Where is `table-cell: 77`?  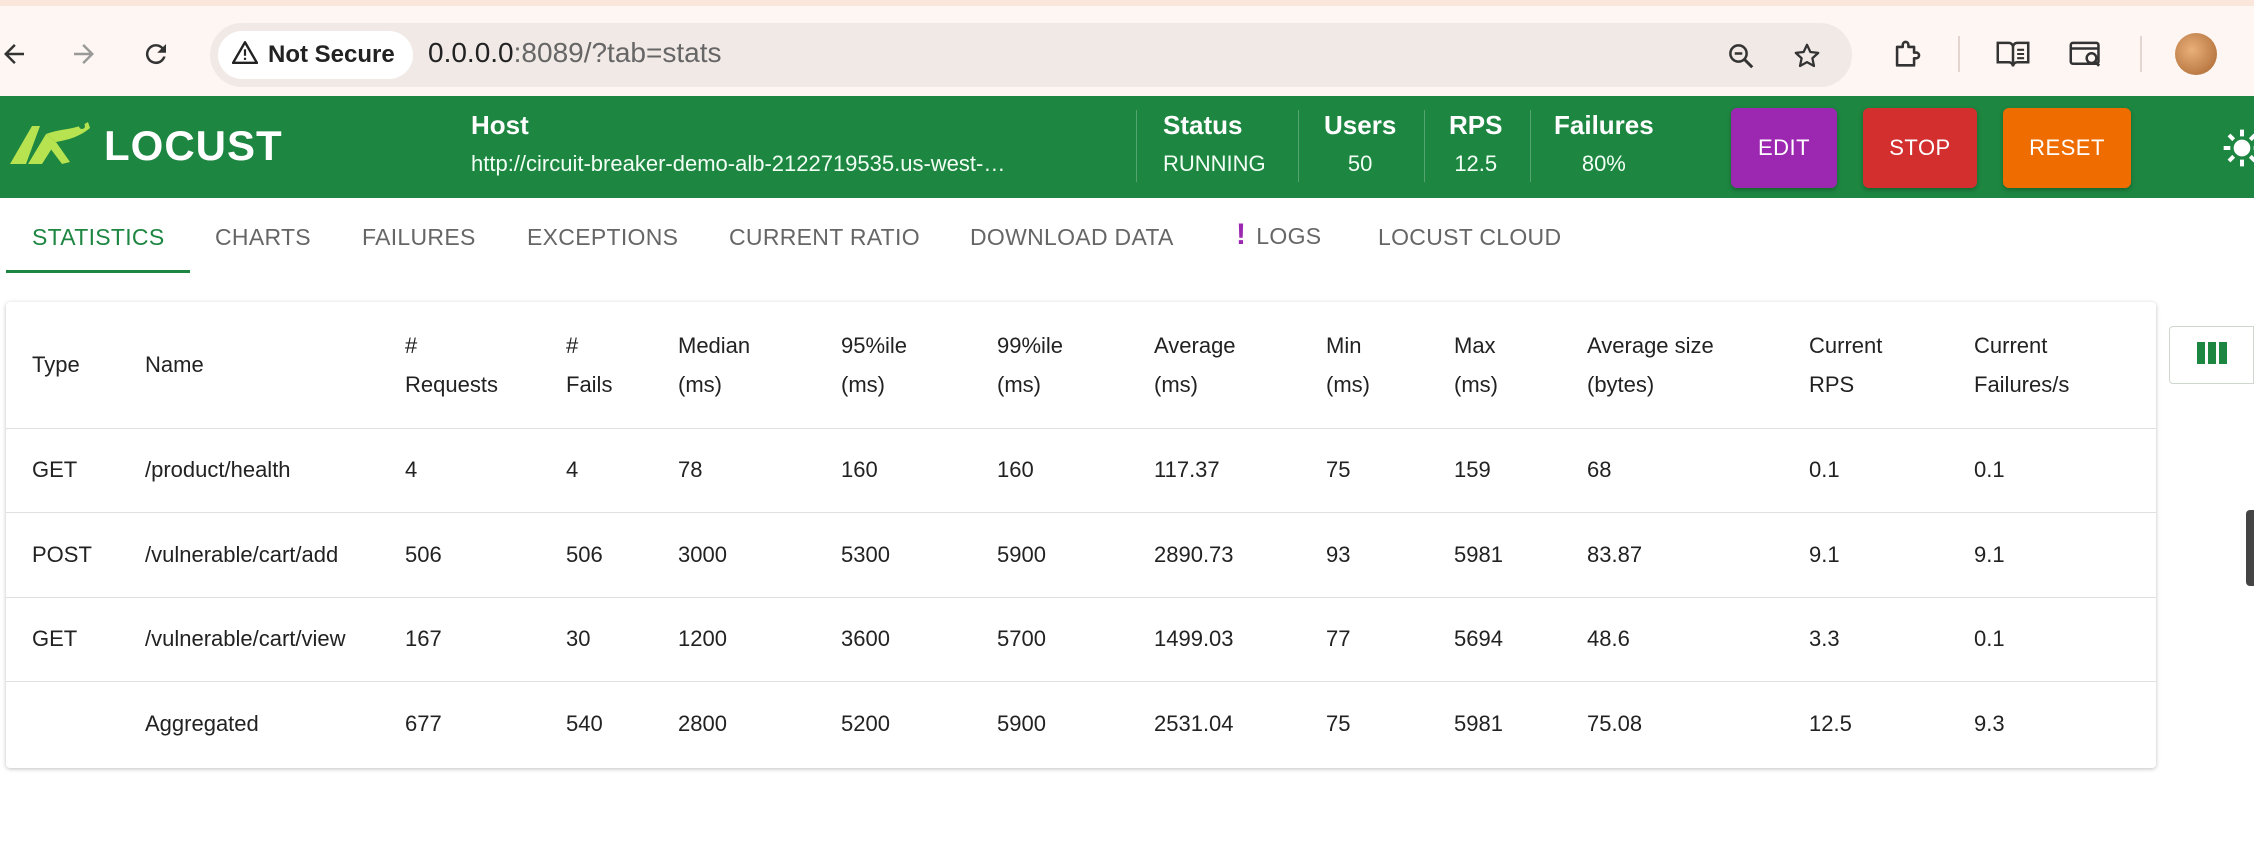
table-cell: 77 is located at coordinates (1390, 639).